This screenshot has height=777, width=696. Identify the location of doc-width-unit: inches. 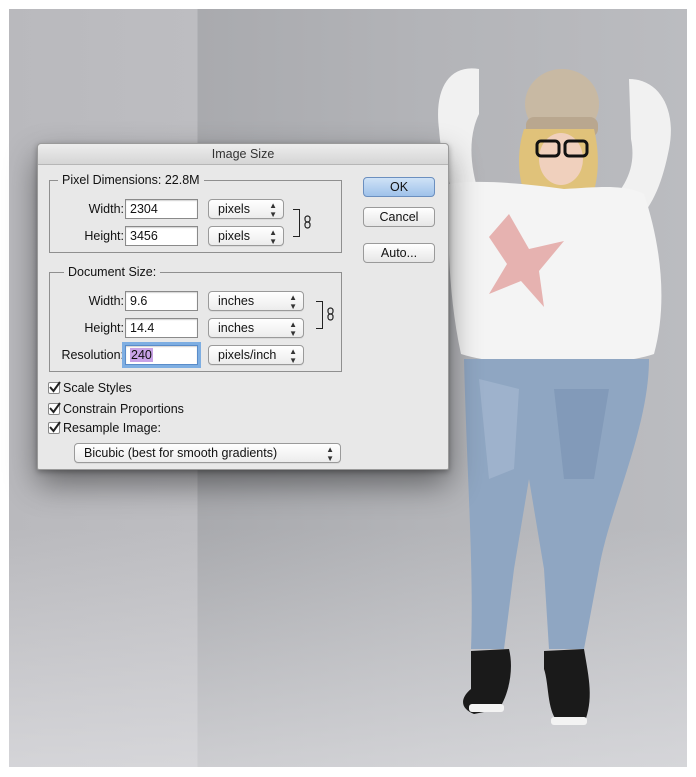
(236, 301).